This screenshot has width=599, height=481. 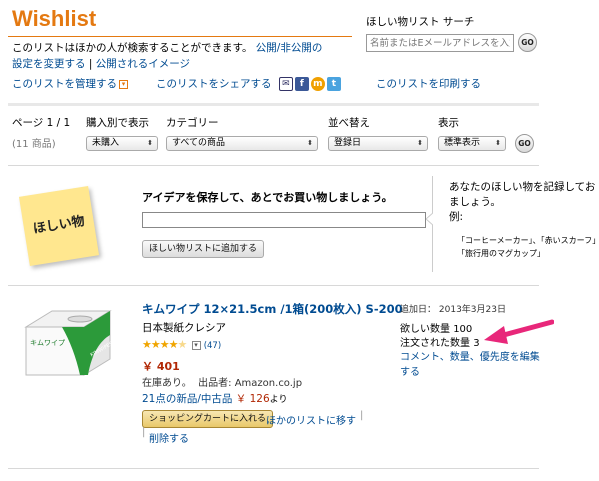 What do you see at coordinates (47, 343) in the screenshot?
I see `package-brand-text: キムワイプ` at bounding box center [47, 343].